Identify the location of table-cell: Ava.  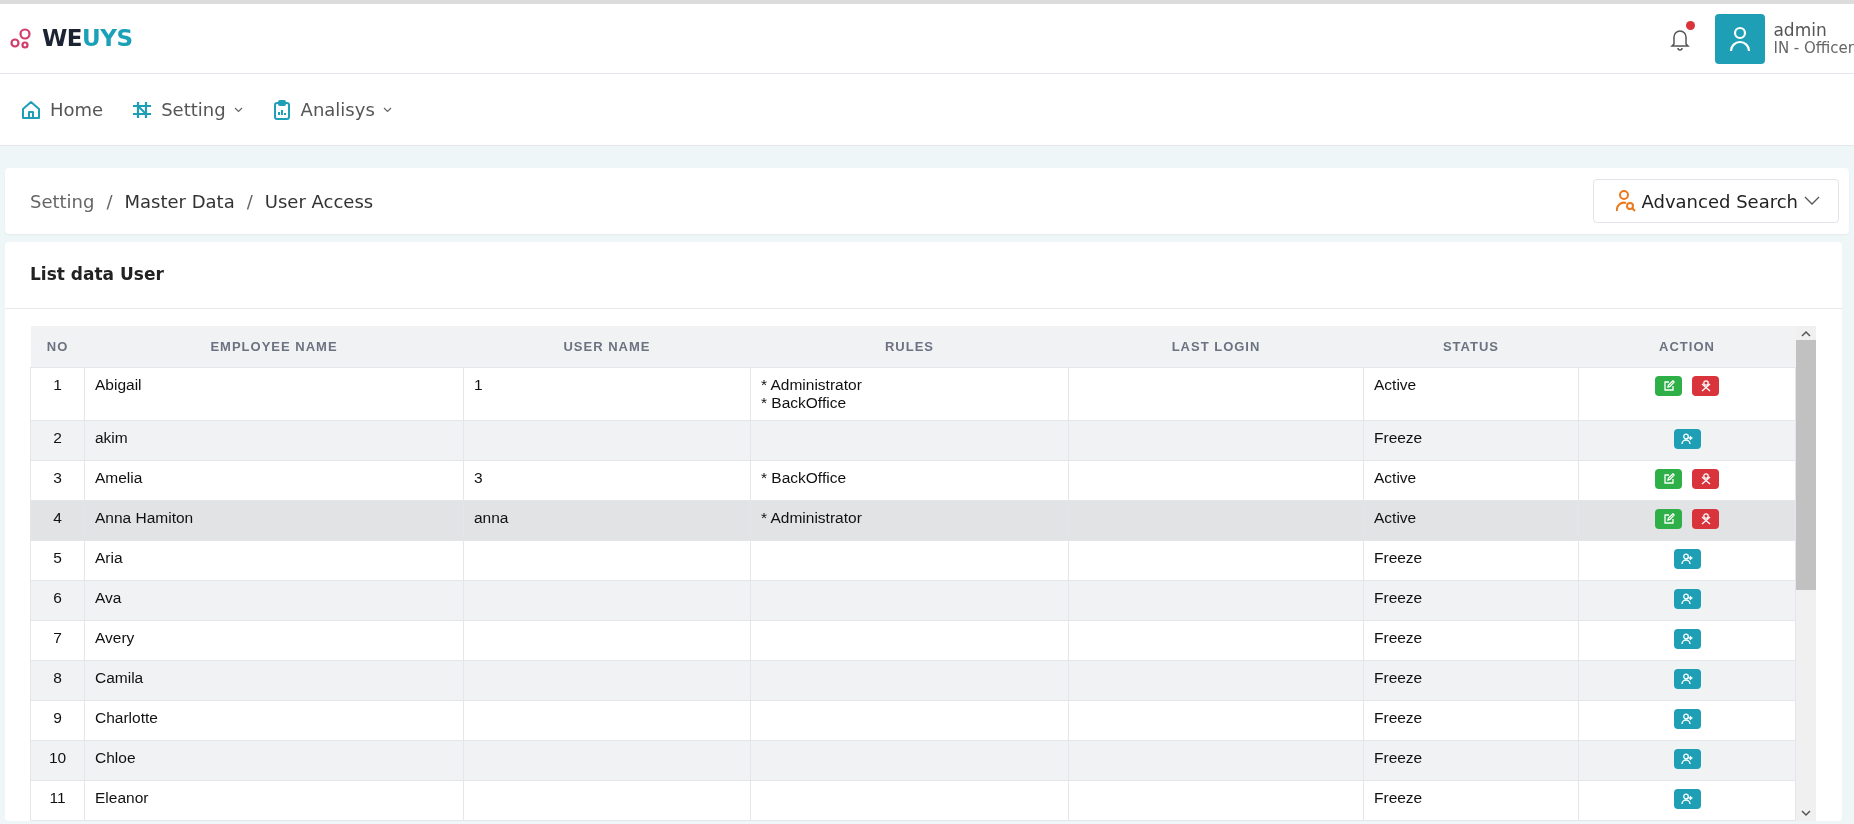
(274, 600).